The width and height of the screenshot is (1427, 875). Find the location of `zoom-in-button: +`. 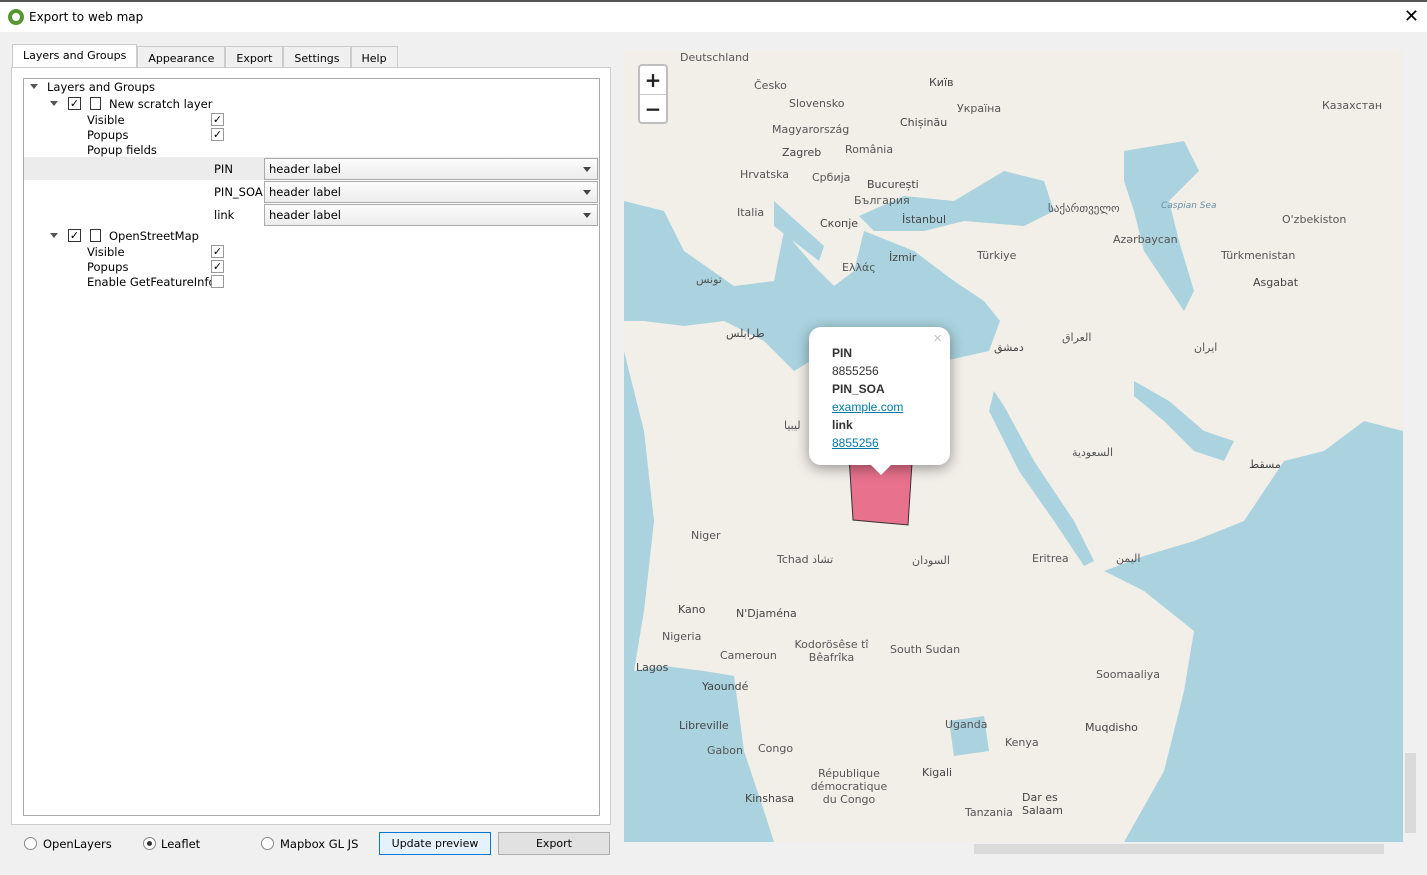

zoom-in-button: + is located at coordinates (653, 80).